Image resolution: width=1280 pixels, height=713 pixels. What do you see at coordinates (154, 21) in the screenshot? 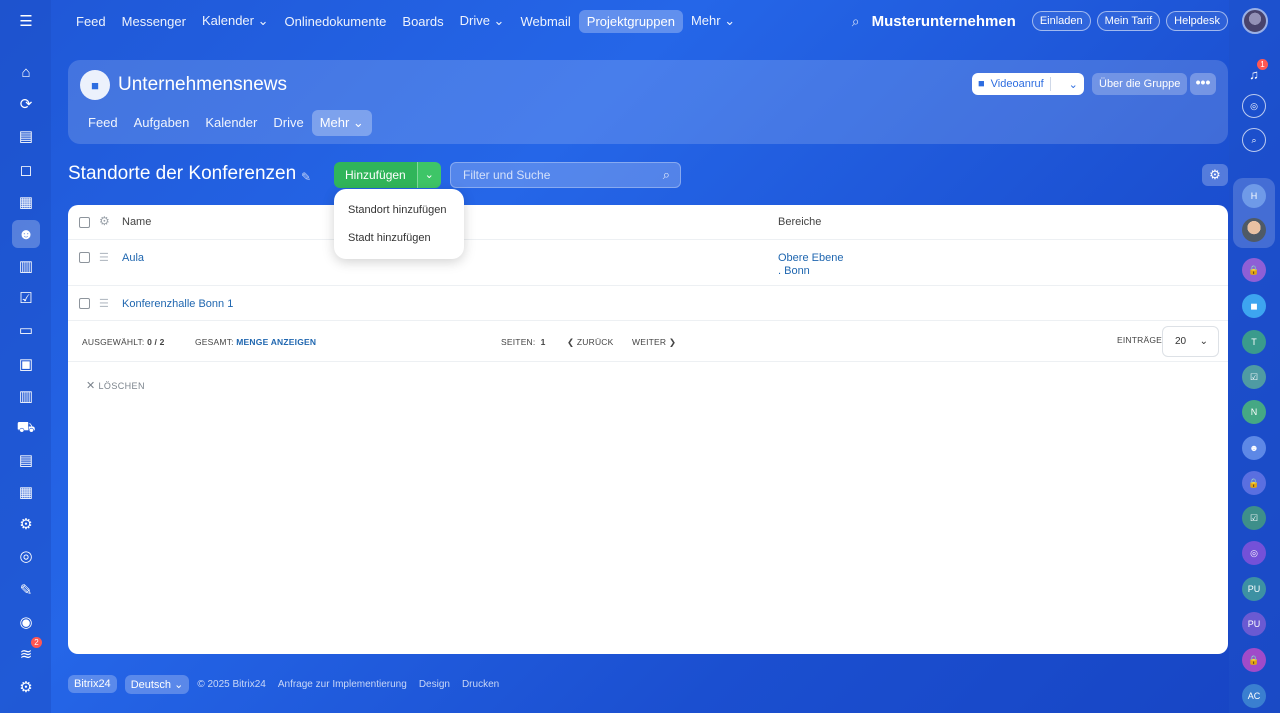
I see `nav-messenger: Messenger` at bounding box center [154, 21].